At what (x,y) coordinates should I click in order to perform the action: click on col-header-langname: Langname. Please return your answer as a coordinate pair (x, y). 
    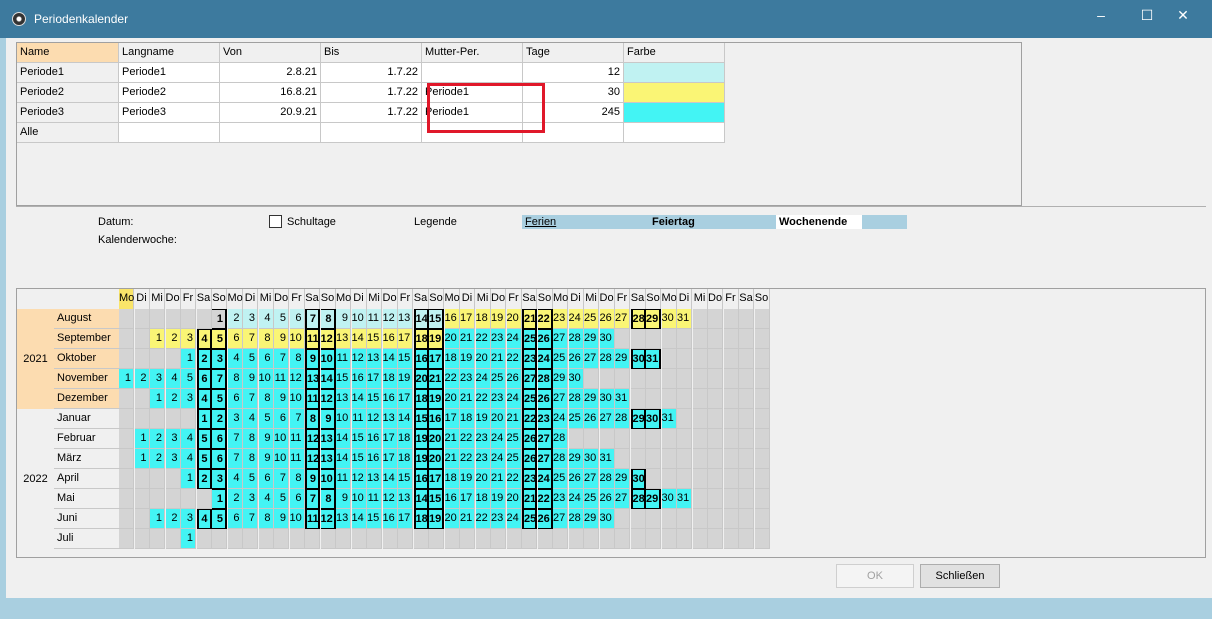
    Looking at the image, I should click on (169, 53).